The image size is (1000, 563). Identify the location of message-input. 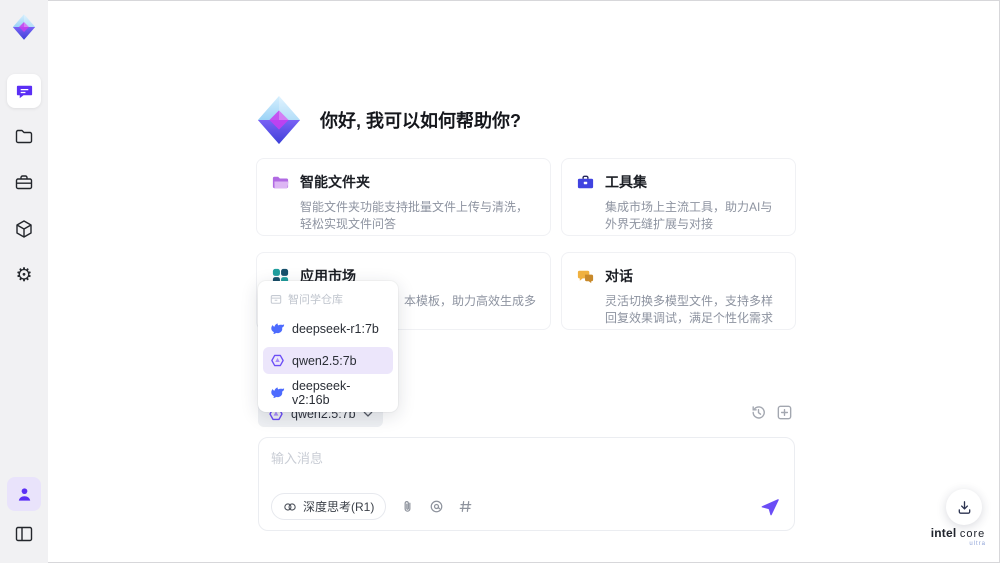
(526, 468).